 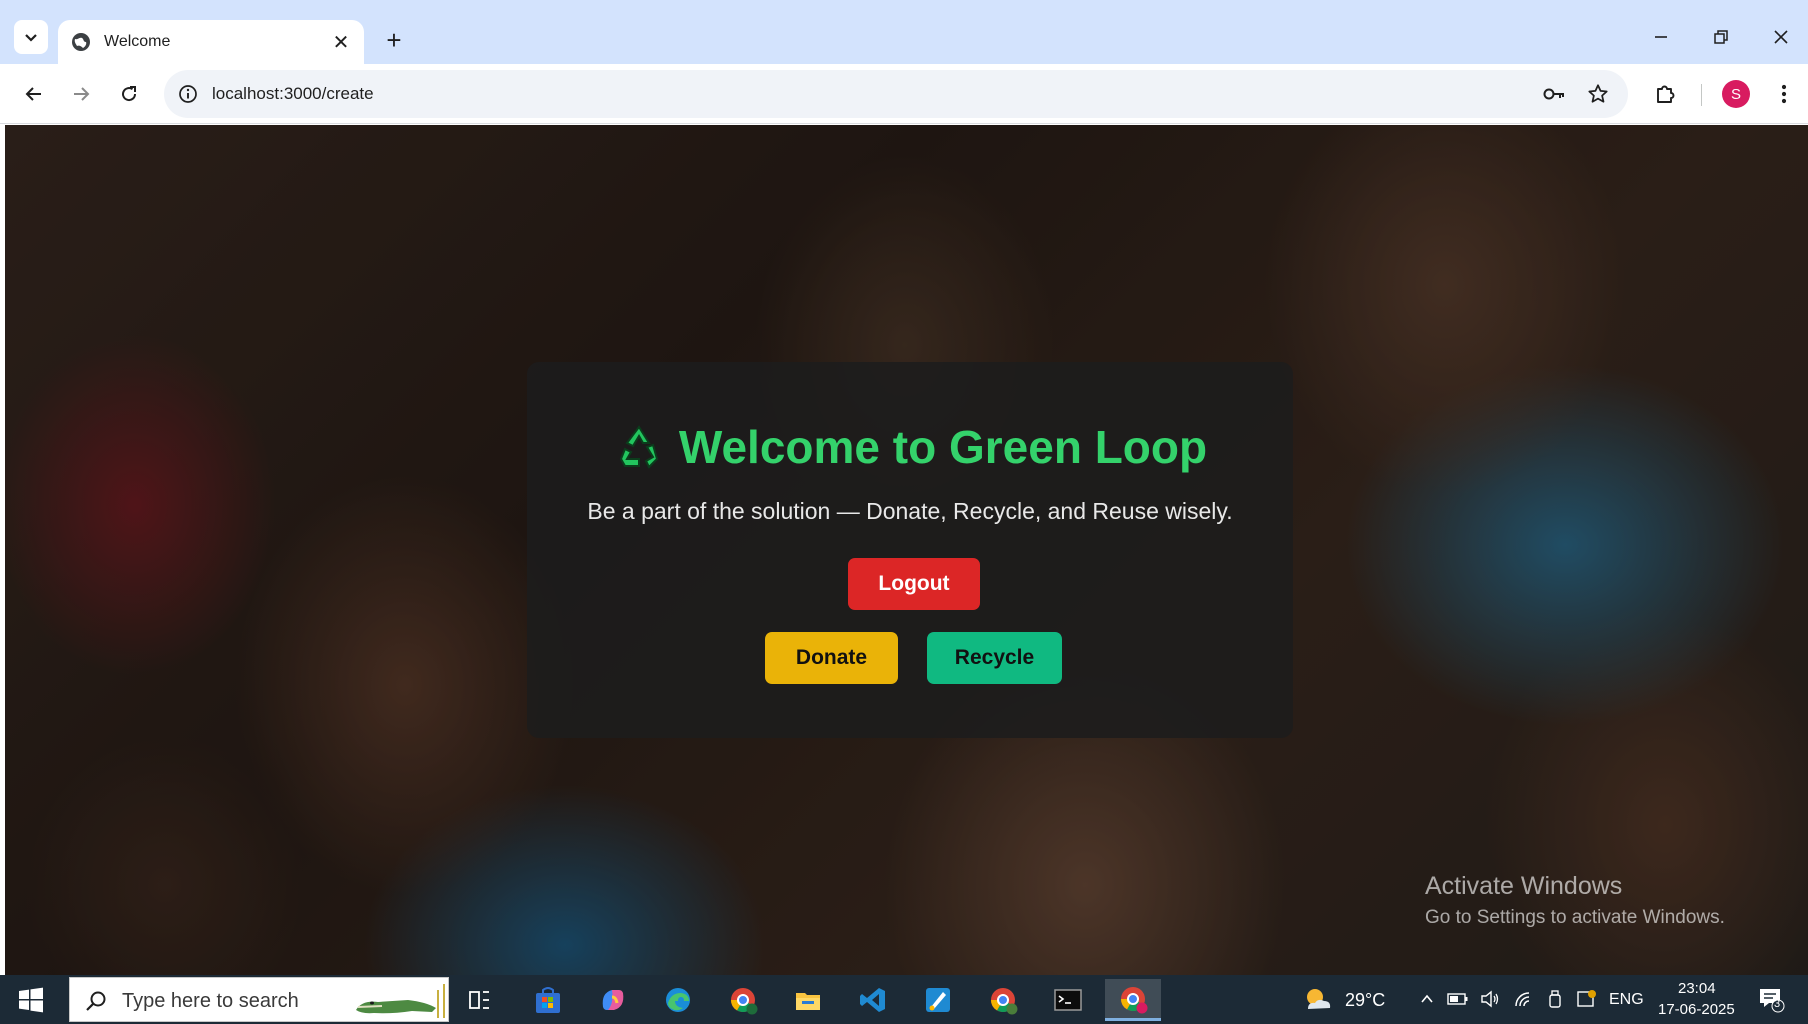 I want to click on device-tray-button, so click(x=1555, y=999).